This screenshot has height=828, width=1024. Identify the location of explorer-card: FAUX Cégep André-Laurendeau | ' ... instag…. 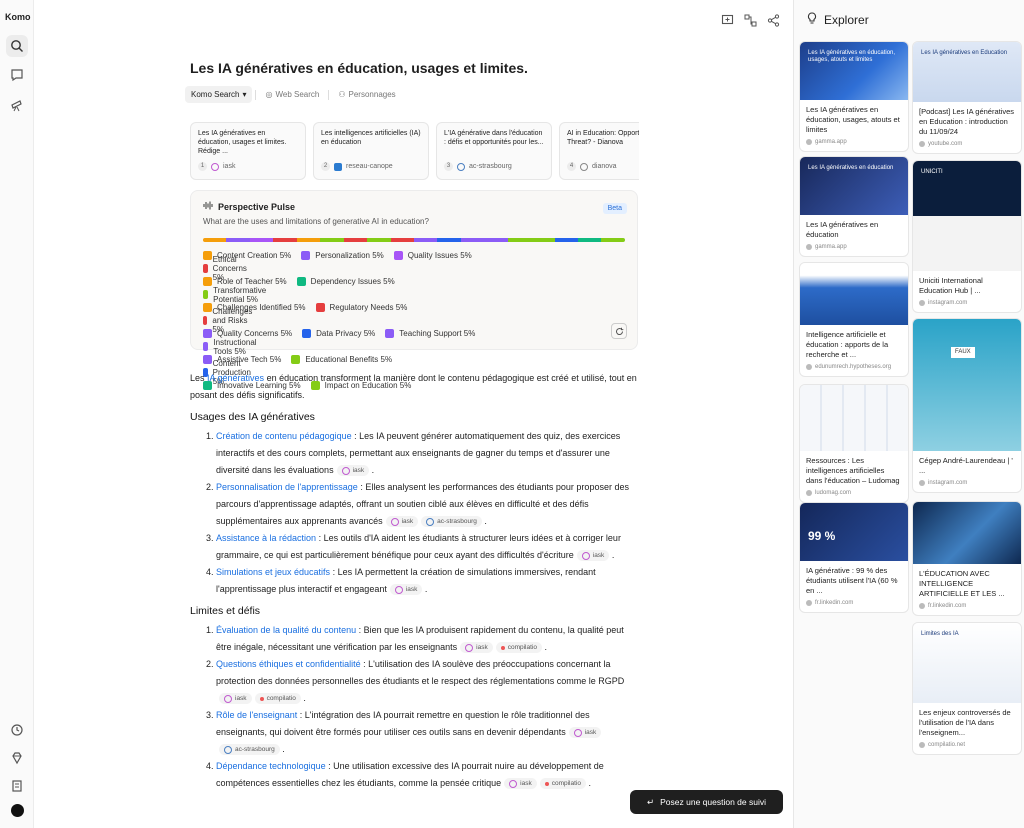
(967, 405).